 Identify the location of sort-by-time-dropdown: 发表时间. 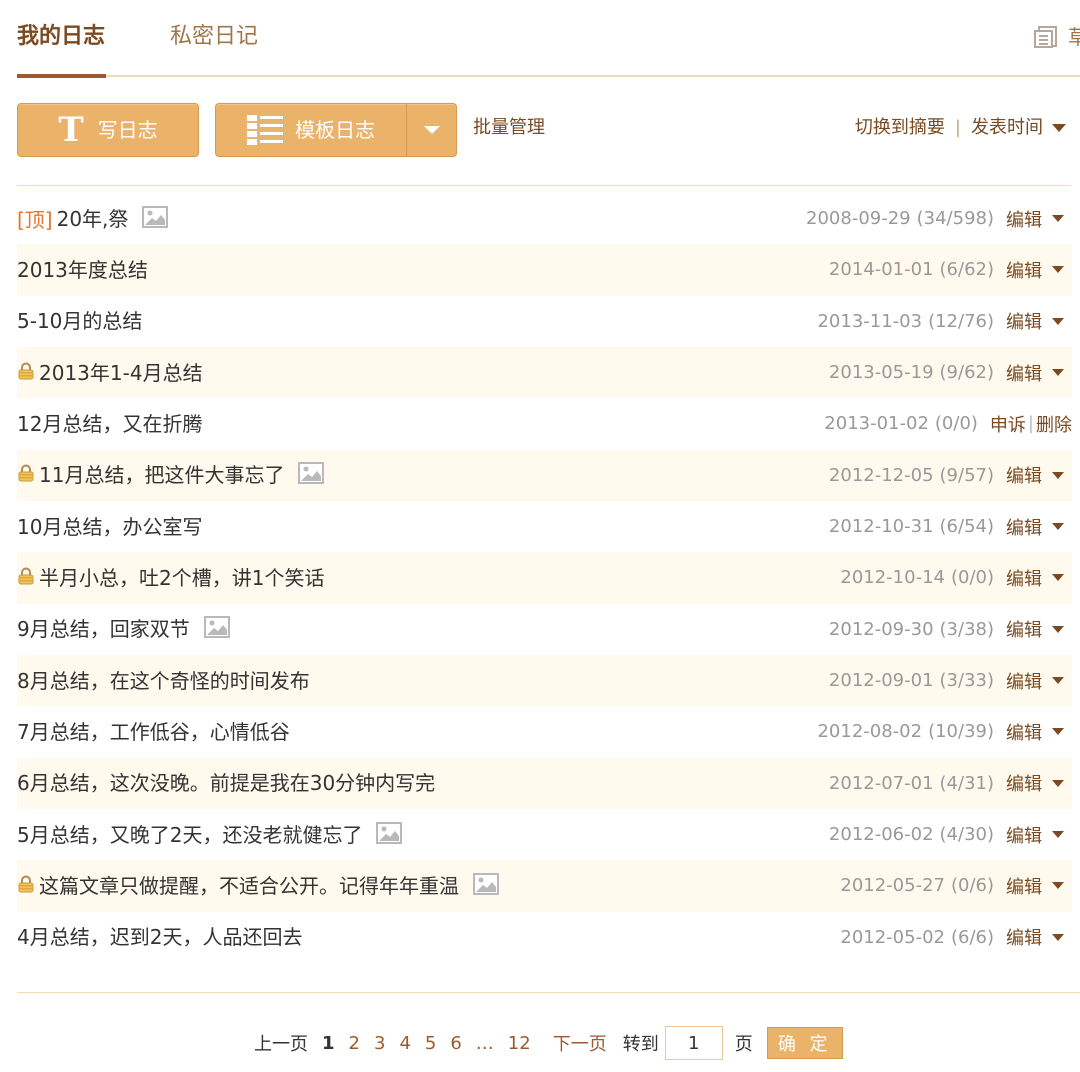
(1007, 128).